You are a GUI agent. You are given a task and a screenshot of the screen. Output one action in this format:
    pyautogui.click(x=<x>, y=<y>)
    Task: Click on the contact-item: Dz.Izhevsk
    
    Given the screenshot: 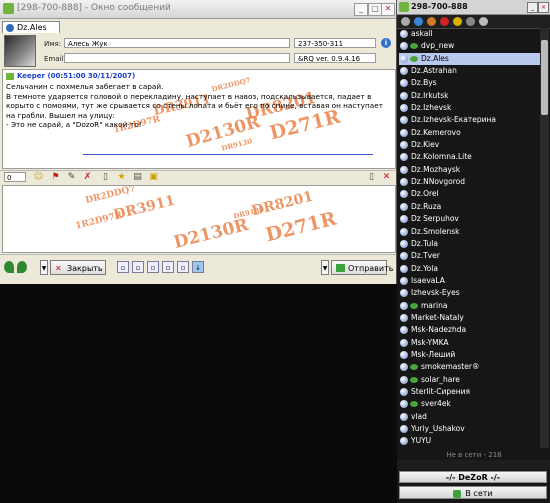 What is the action you would take?
    pyautogui.click(x=469, y=108)
    